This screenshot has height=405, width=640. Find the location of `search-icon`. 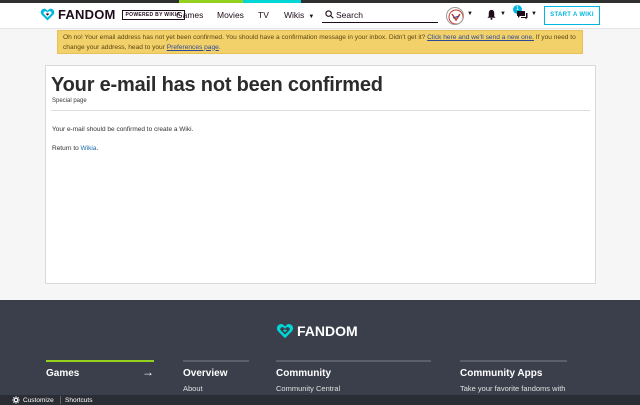

search-icon is located at coordinates (329, 14).